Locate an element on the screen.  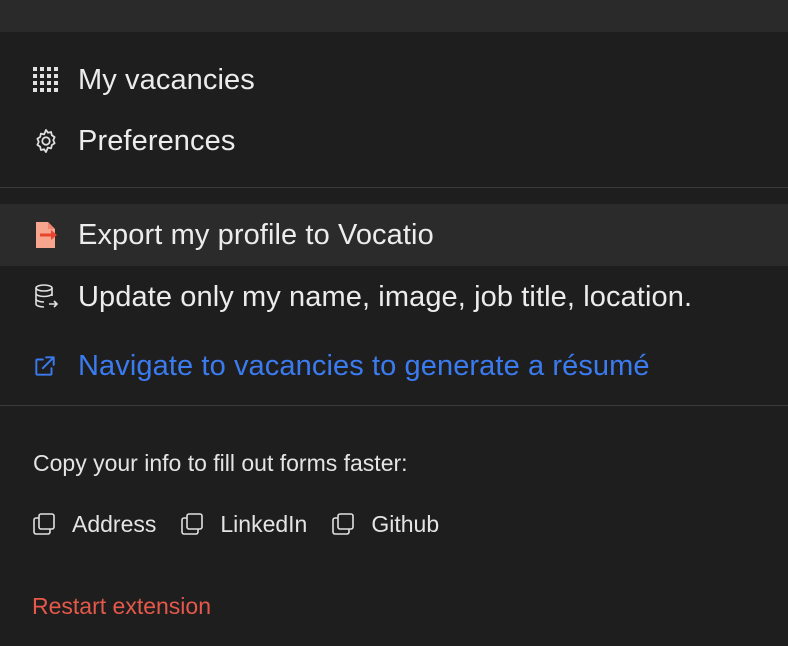
export-profile-button: Export my profile to Vocatio is located at coordinates (394, 235).